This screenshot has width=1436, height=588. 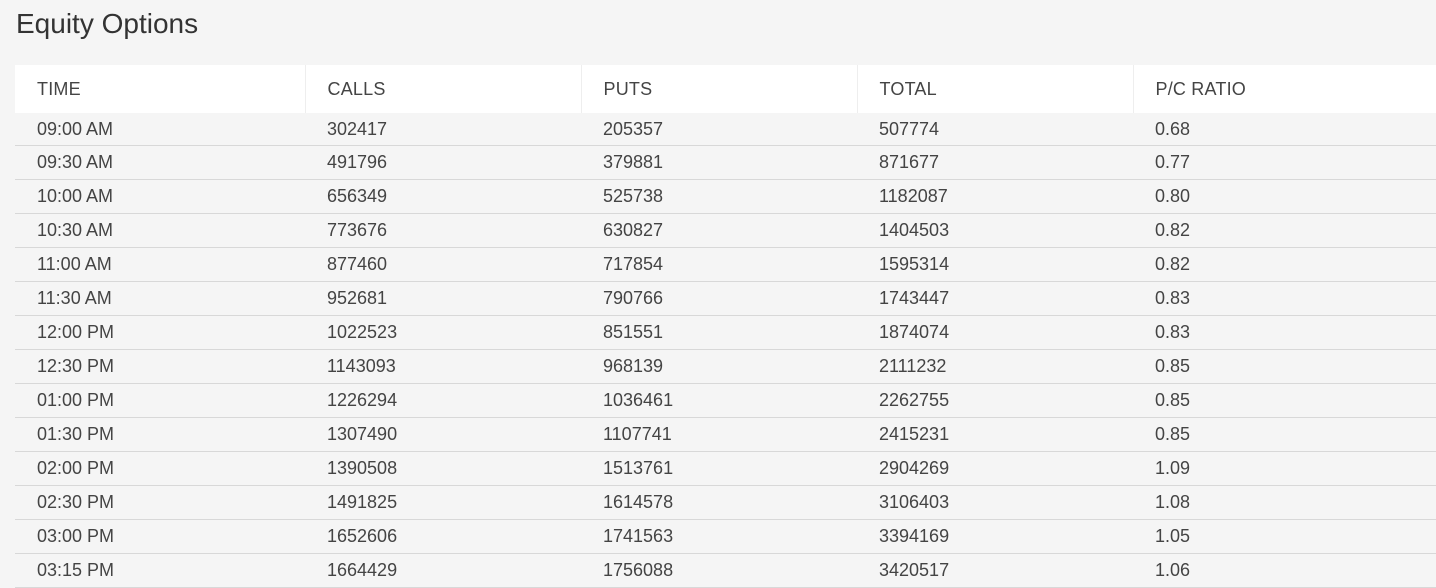 I want to click on table-row: 10:00 AM 656349 525738 1182087 0.80, so click(x=725, y=196).